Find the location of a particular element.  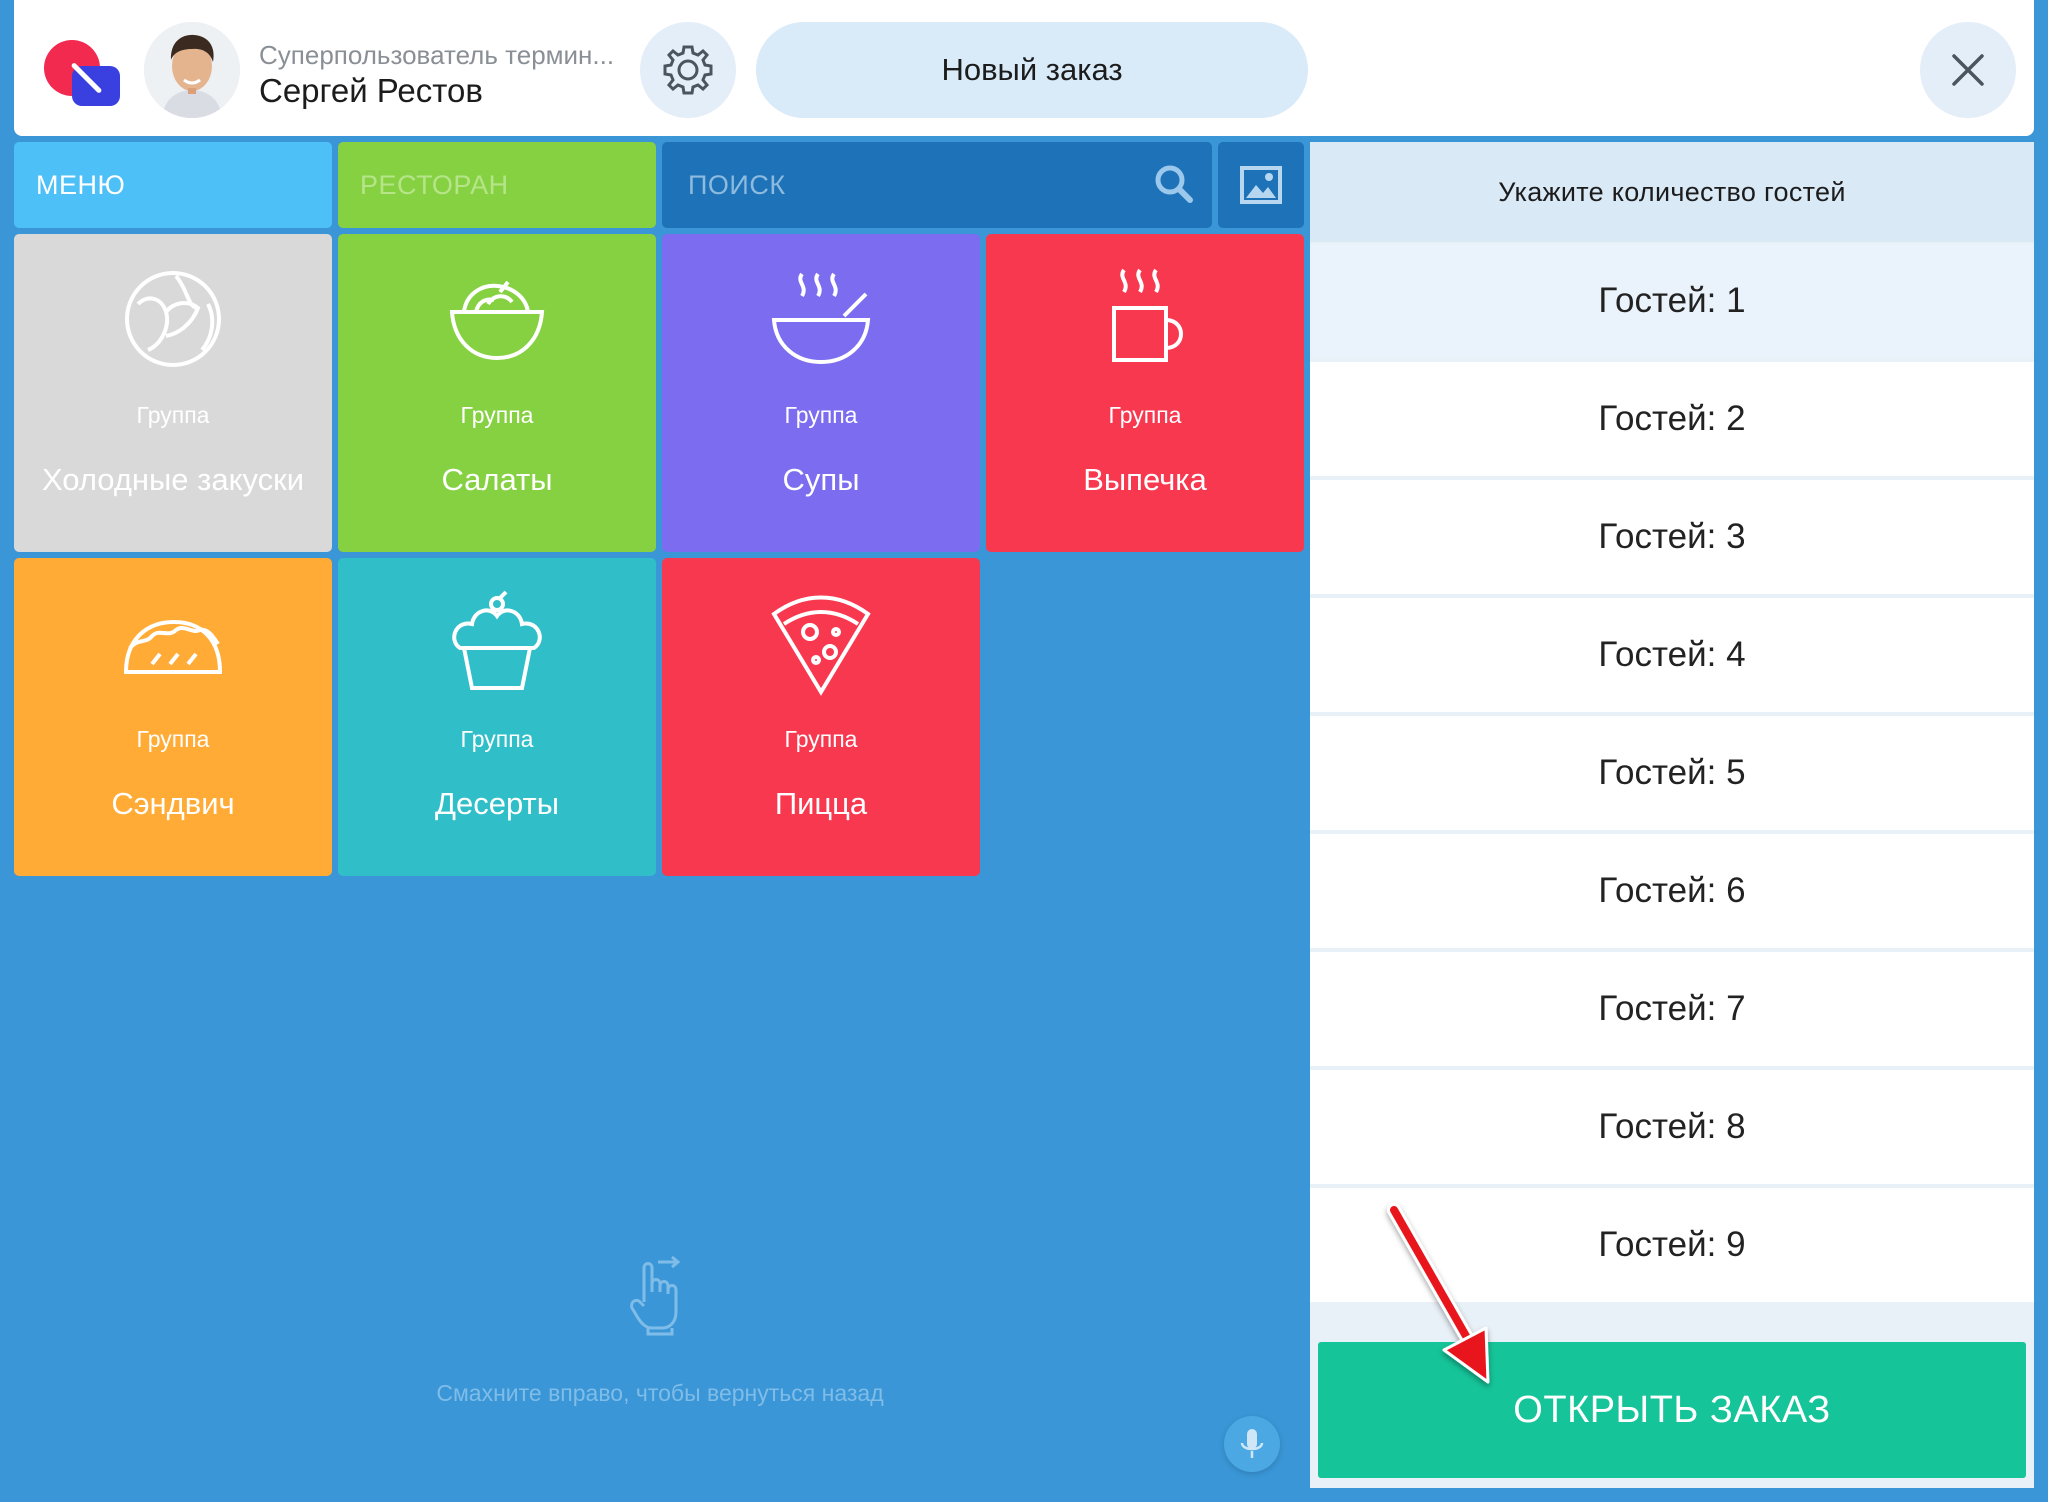

tile-name: Выпечка is located at coordinates (1145, 479).